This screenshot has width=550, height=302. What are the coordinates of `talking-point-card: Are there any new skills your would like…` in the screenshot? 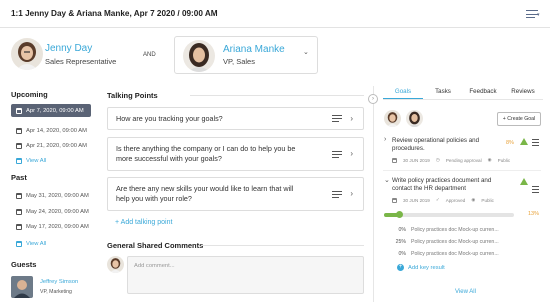 It's located at (235, 194).